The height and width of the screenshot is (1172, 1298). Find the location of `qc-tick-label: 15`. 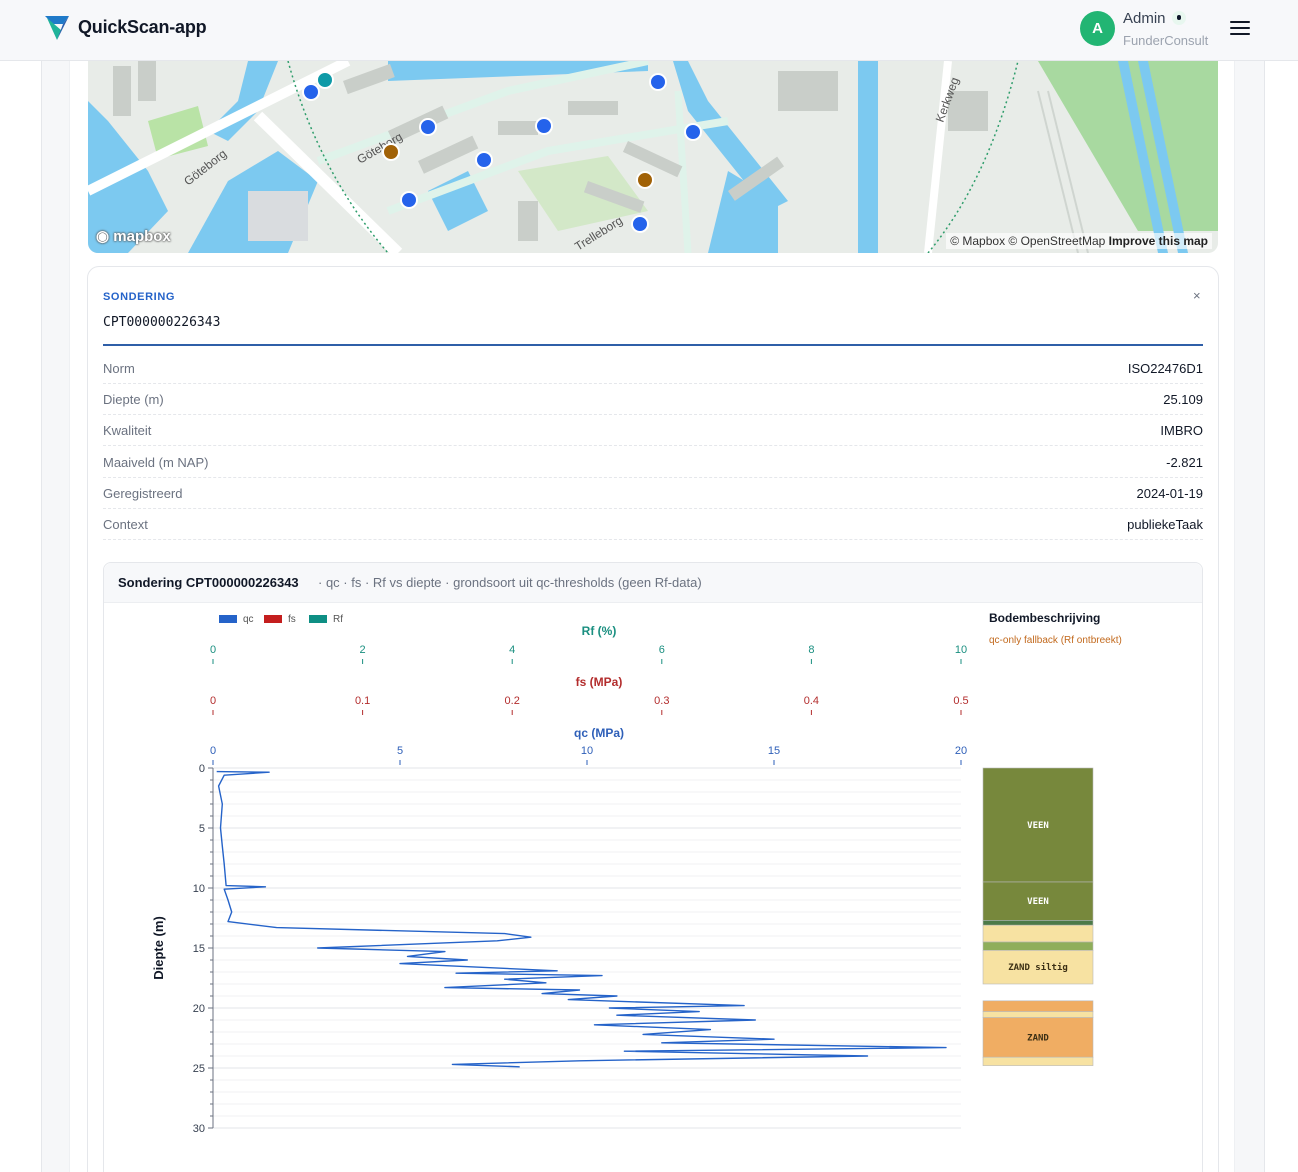

qc-tick-label: 15 is located at coordinates (774, 751).